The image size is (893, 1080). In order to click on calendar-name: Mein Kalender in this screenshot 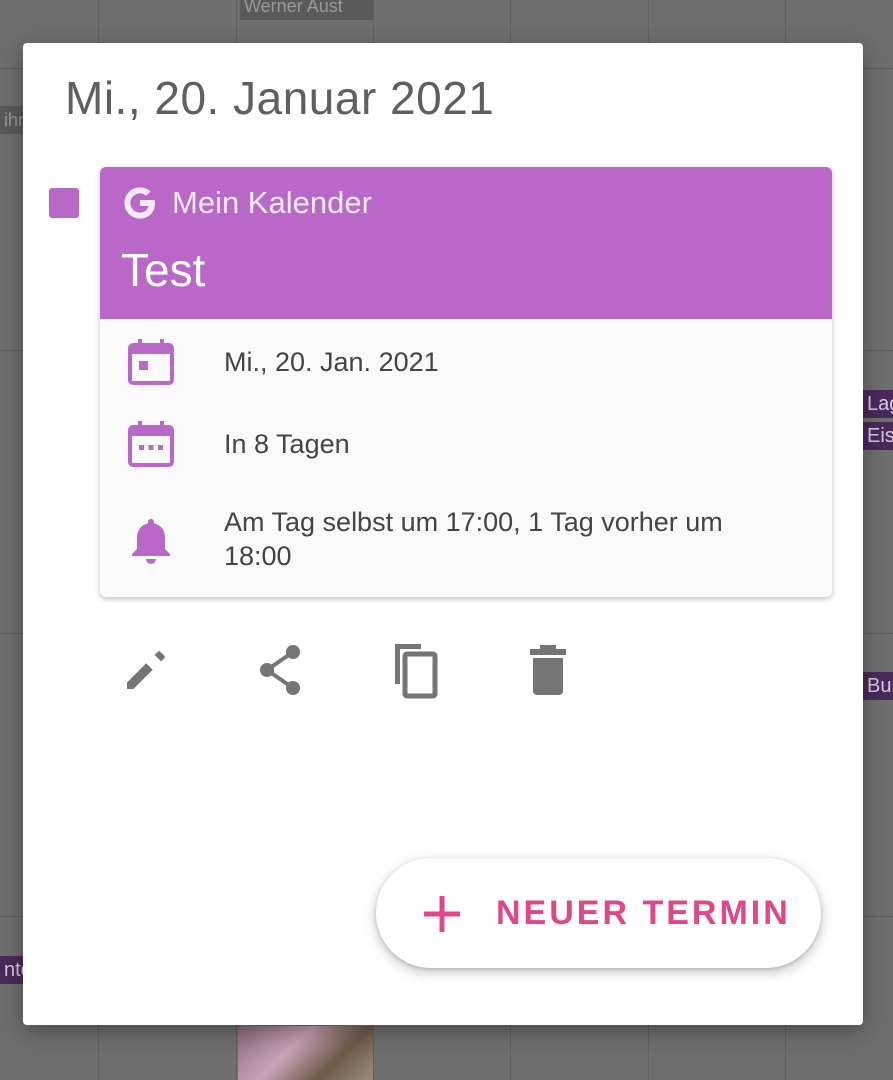, I will do `click(272, 202)`.